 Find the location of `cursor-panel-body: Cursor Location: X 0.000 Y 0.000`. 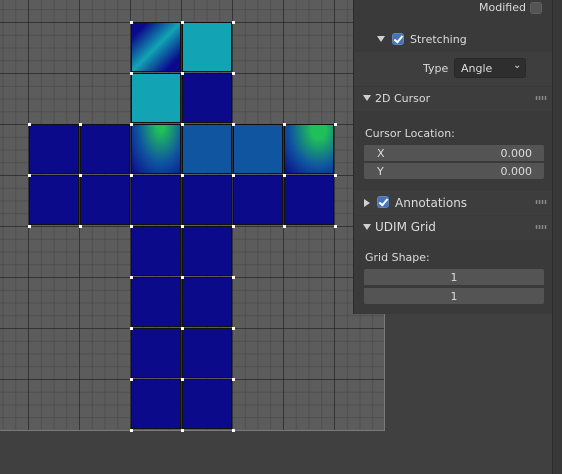

cursor-panel-body: Cursor Location: X 0.000 Y 0.000 is located at coordinates (453, 150).